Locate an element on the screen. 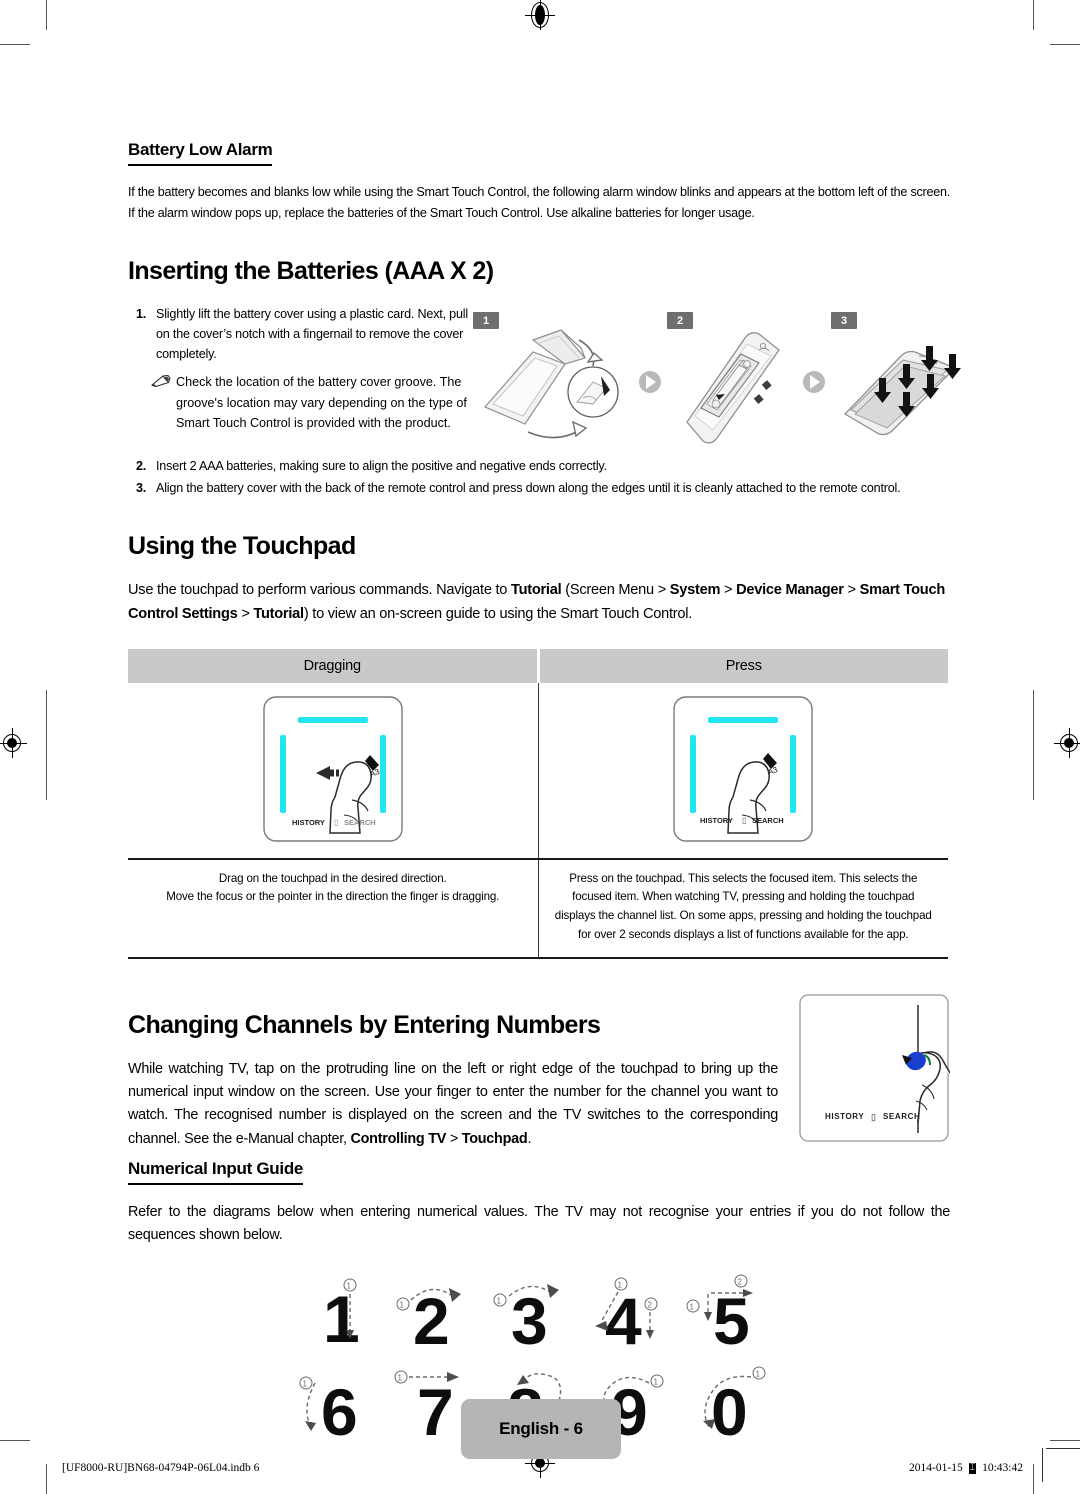  numeral-4: 4 1 2 is located at coordinates (629, 1316).